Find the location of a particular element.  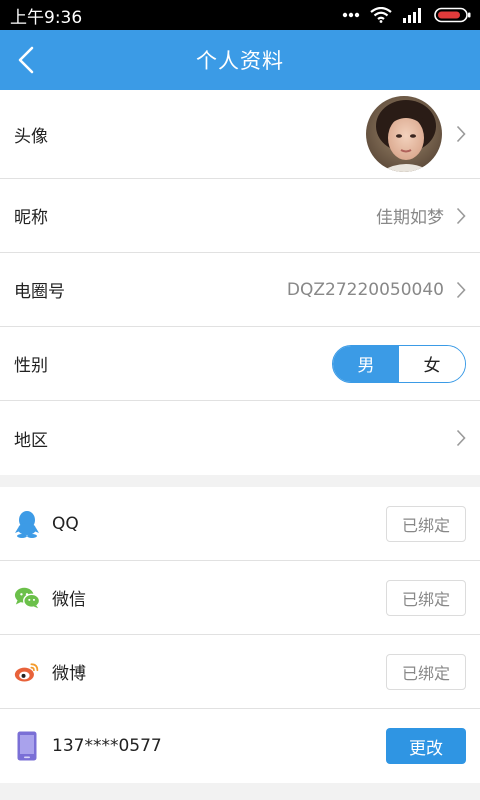

id-row: 电圈号 DQZ27220050040 is located at coordinates (240, 290).